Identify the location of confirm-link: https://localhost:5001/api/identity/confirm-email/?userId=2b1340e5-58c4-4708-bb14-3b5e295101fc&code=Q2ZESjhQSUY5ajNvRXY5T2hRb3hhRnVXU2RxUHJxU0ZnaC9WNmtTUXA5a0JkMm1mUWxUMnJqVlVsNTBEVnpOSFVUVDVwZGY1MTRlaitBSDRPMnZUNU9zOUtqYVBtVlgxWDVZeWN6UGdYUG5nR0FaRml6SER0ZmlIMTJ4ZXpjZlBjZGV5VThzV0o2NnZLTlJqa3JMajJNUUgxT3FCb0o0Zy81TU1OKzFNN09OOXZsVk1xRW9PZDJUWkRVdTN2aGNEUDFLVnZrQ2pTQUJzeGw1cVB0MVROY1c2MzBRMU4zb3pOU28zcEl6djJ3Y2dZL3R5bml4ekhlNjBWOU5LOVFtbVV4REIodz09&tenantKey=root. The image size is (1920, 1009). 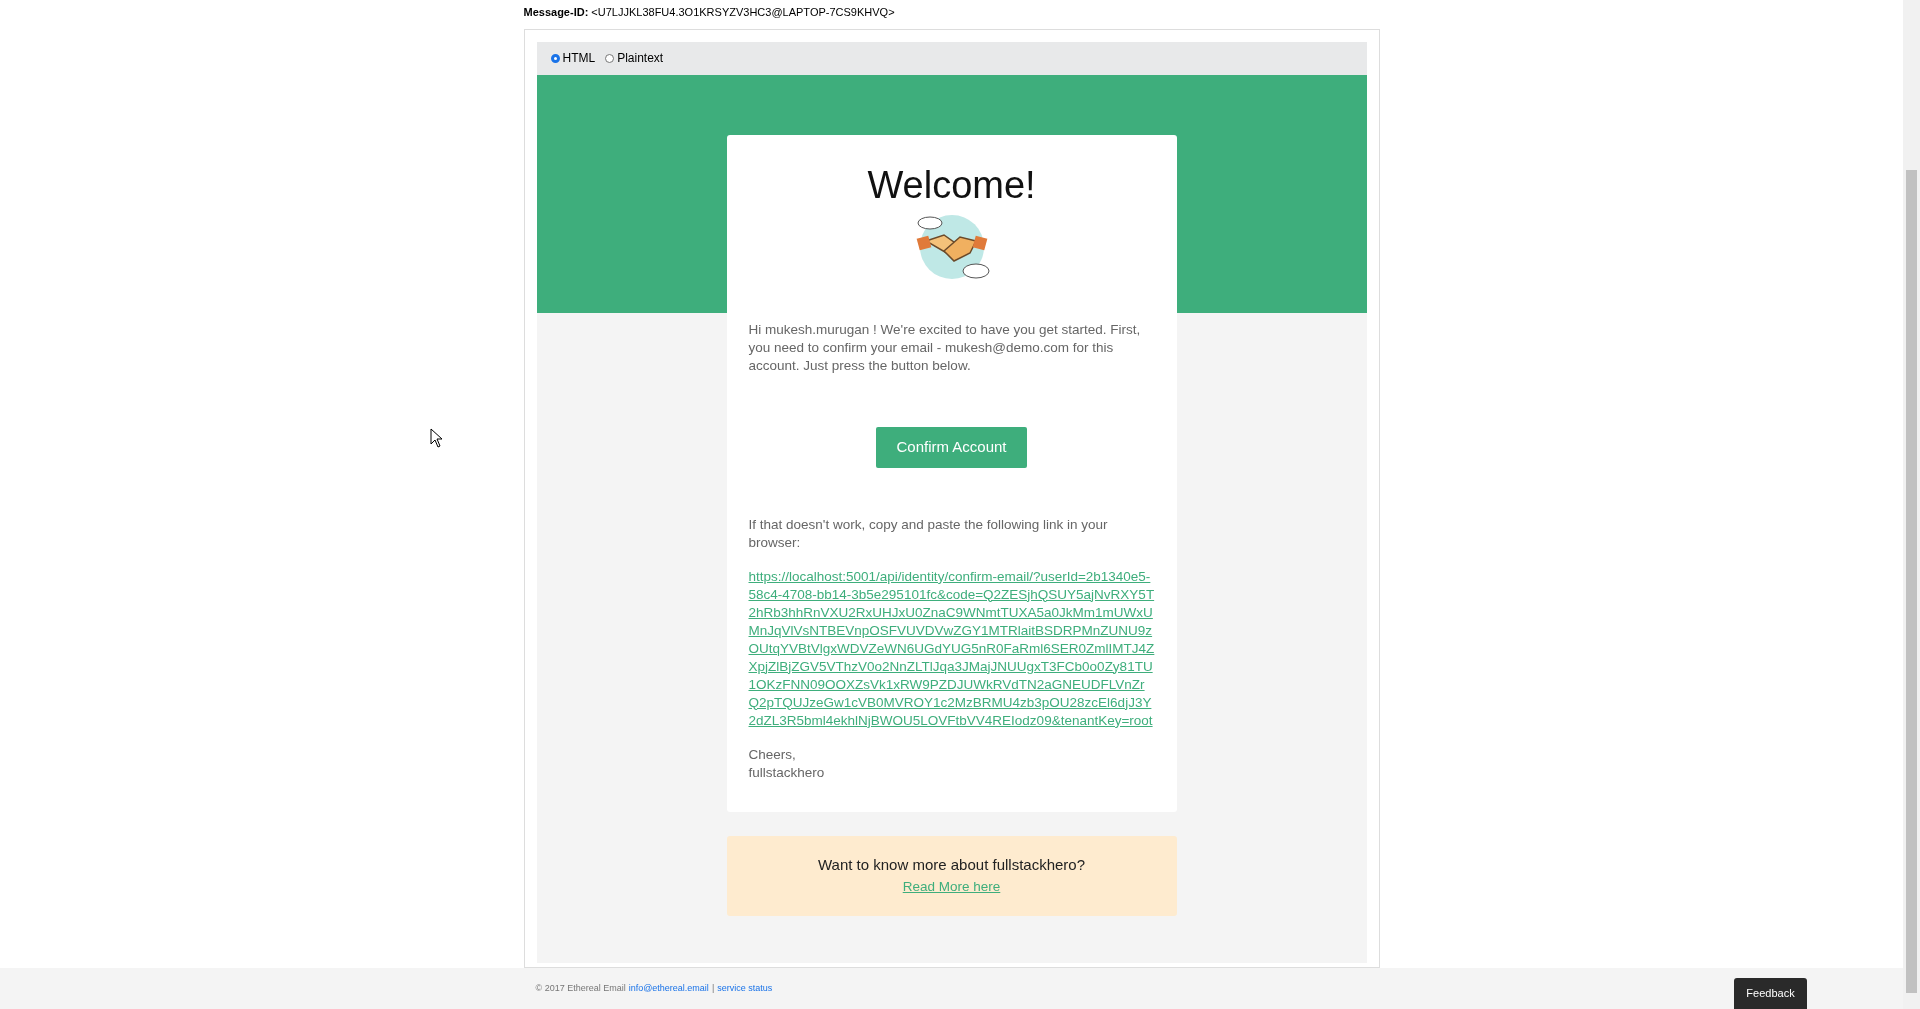
(951, 648).